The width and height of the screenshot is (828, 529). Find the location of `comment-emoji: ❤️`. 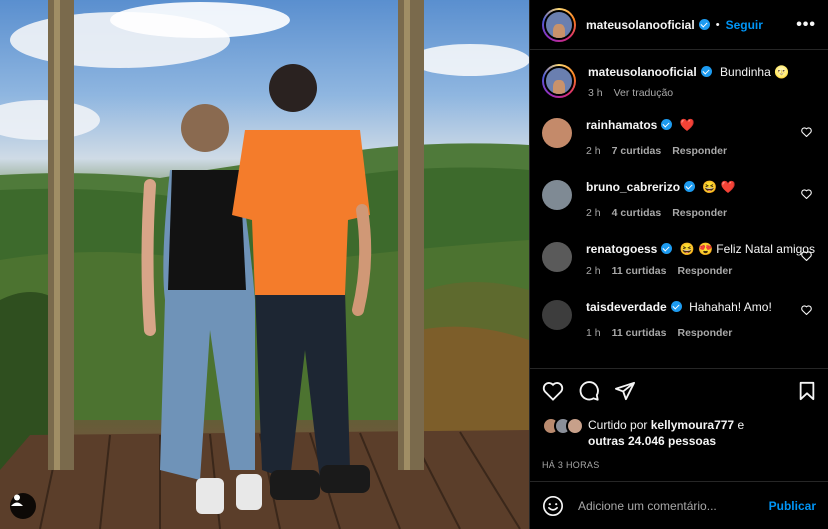

comment-emoji: ❤️ is located at coordinates (687, 125).